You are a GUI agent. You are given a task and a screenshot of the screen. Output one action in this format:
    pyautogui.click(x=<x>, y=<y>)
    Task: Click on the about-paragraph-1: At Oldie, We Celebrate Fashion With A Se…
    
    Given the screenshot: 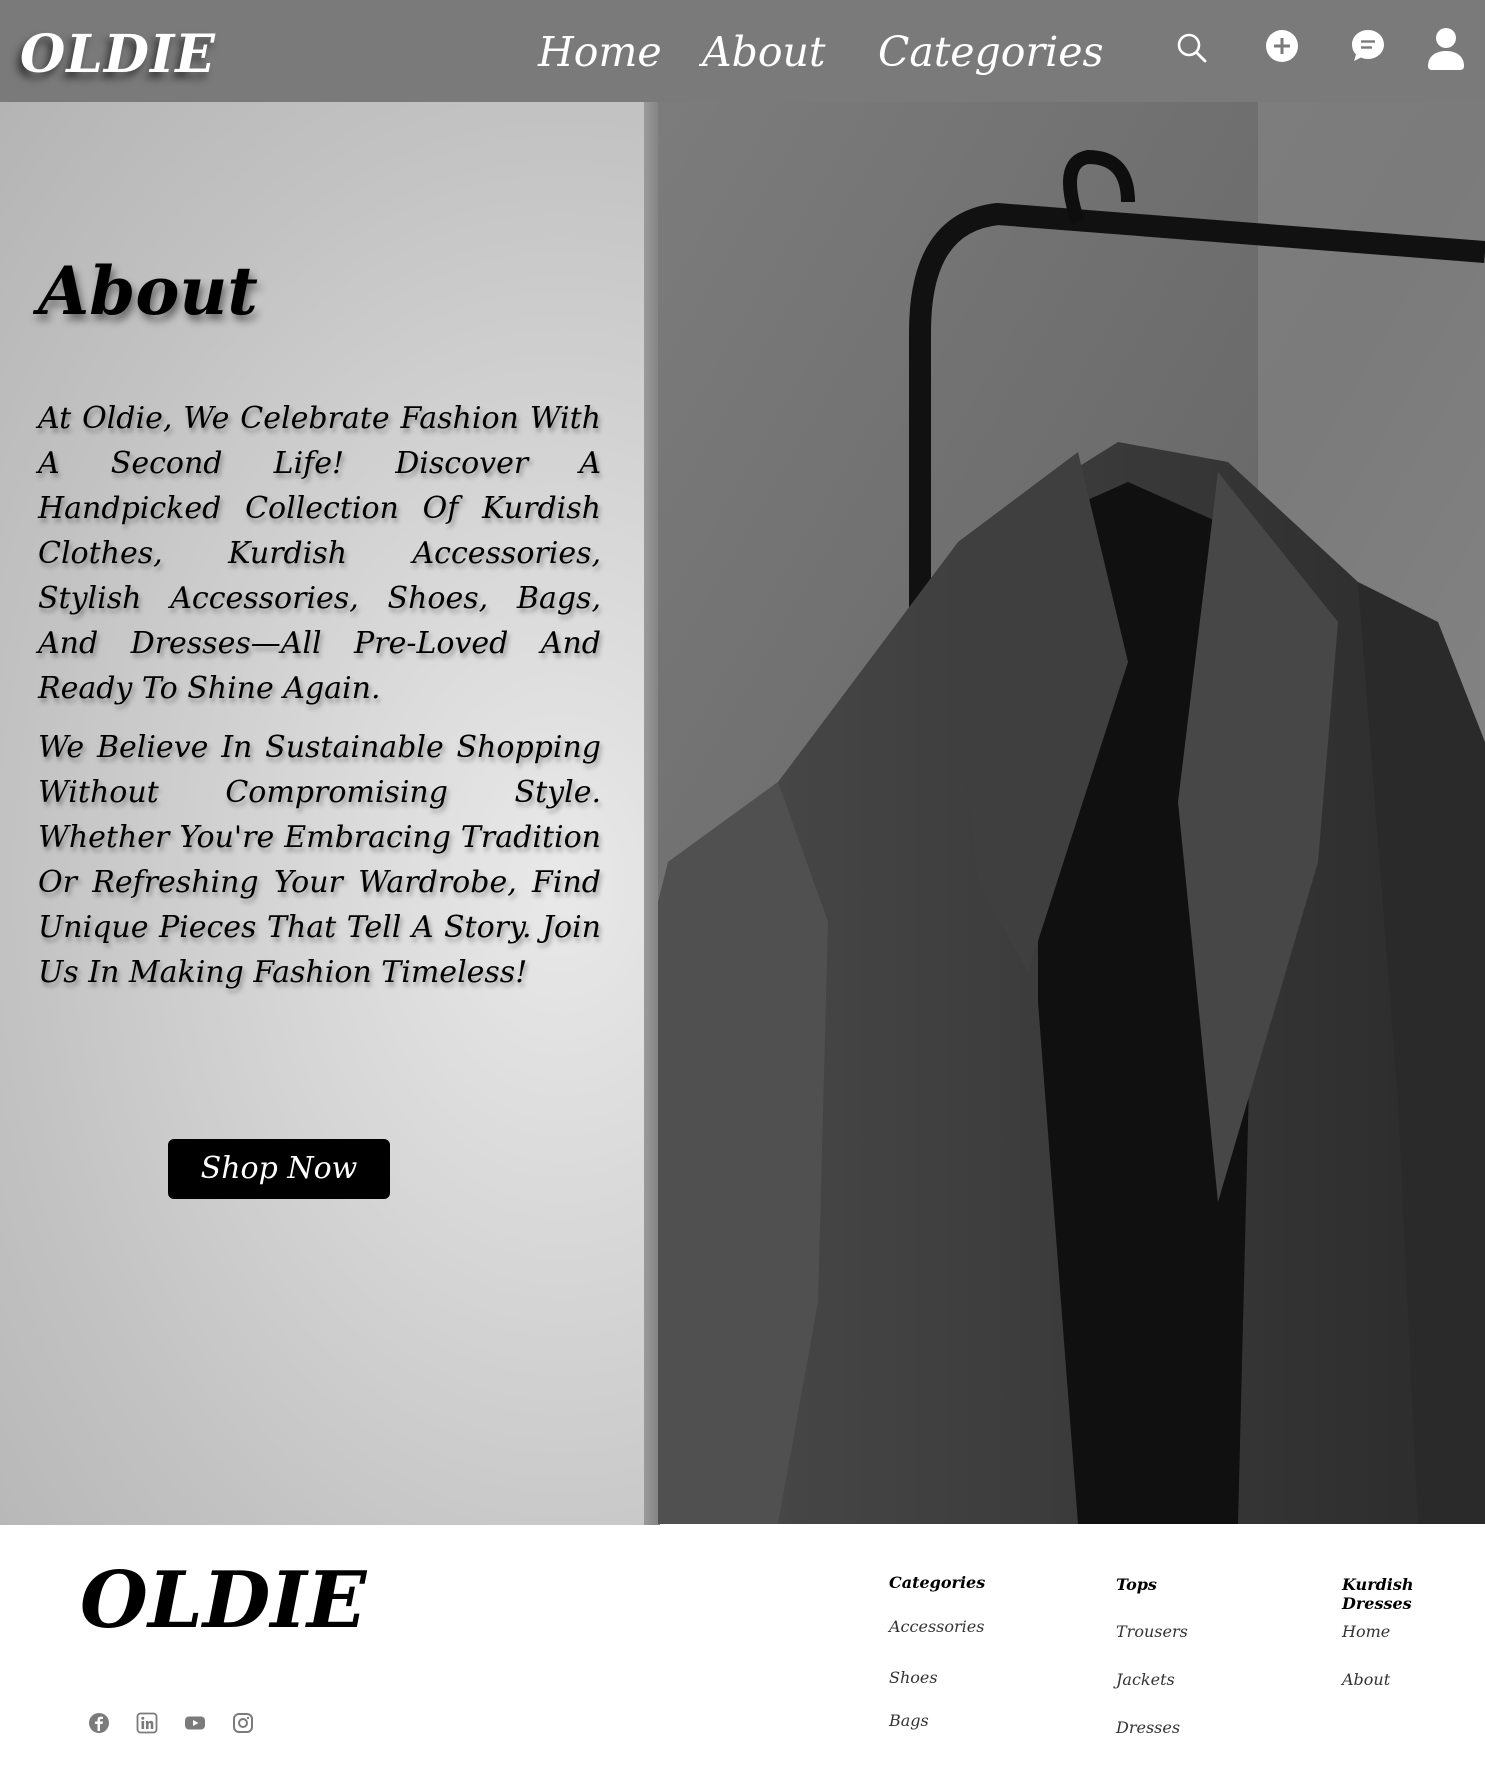 What is the action you would take?
    pyautogui.click(x=319, y=553)
    